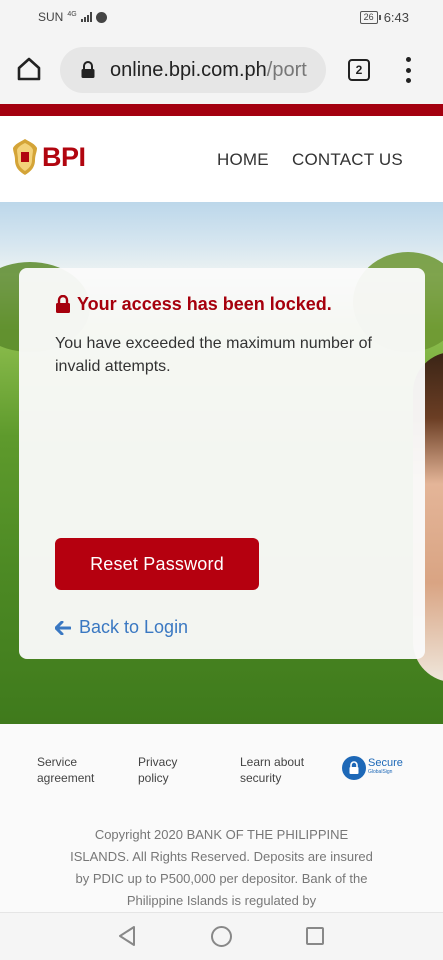  Describe the element at coordinates (277, 770) in the screenshot. I see `learn-security-link: Learn about security` at that location.